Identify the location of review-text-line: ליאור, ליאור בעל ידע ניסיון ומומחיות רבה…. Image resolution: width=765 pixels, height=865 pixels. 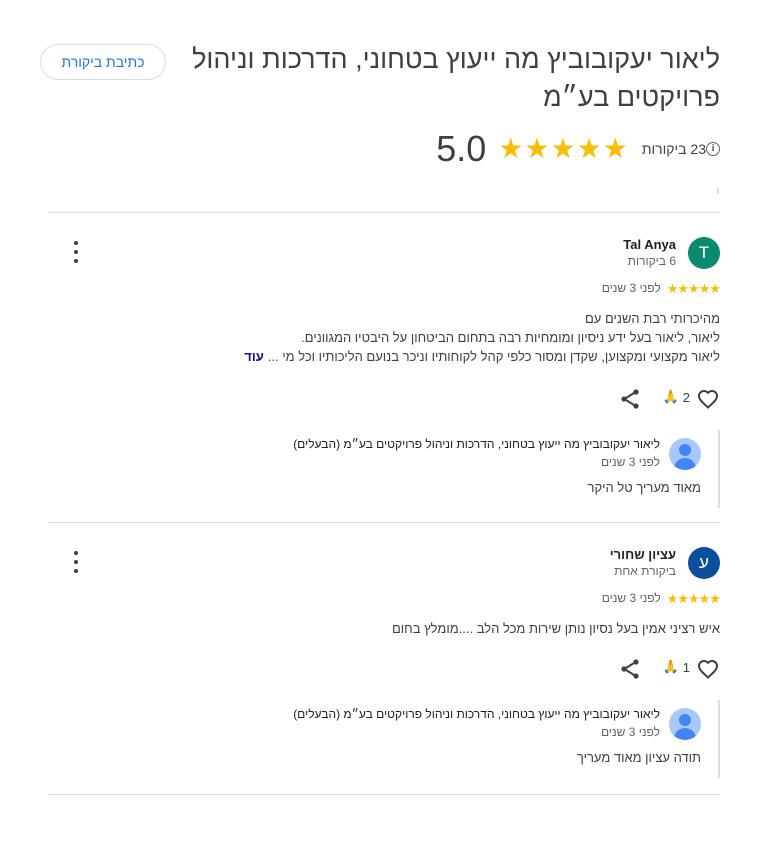
(510, 337).